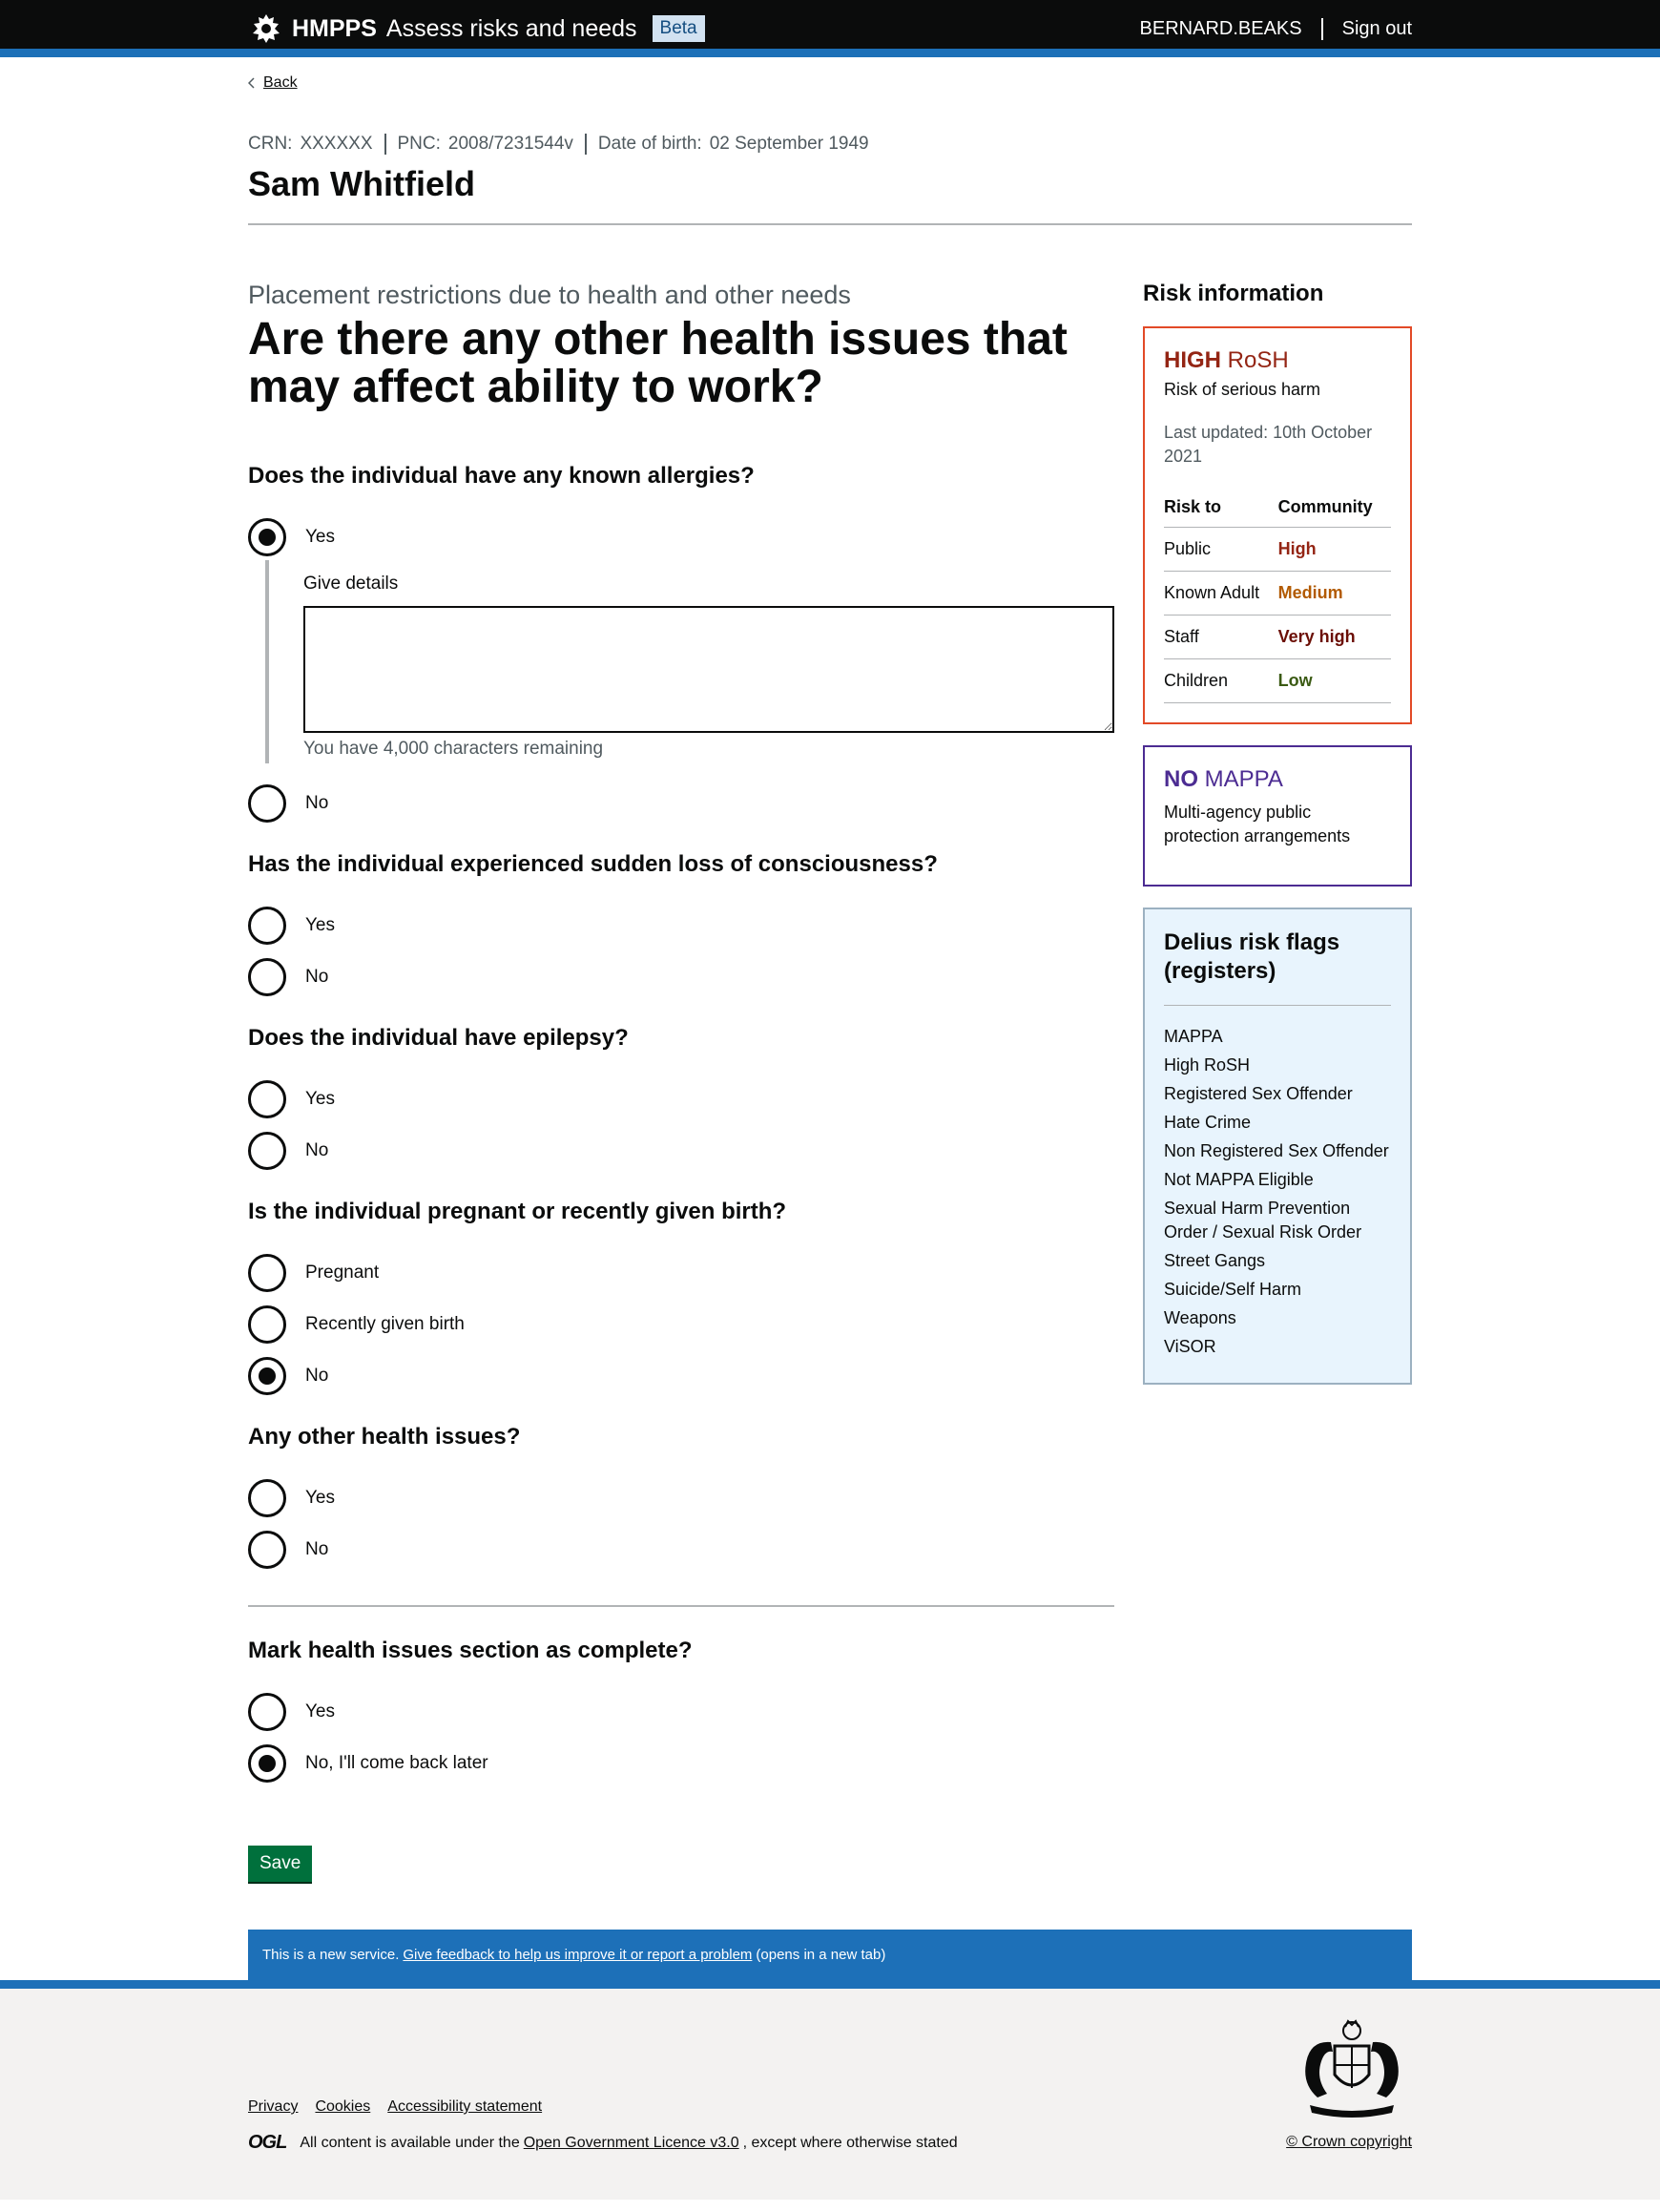 This screenshot has height=2212, width=1660. I want to click on crown-copyright-link: © Crown copyright, so click(1349, 2143).